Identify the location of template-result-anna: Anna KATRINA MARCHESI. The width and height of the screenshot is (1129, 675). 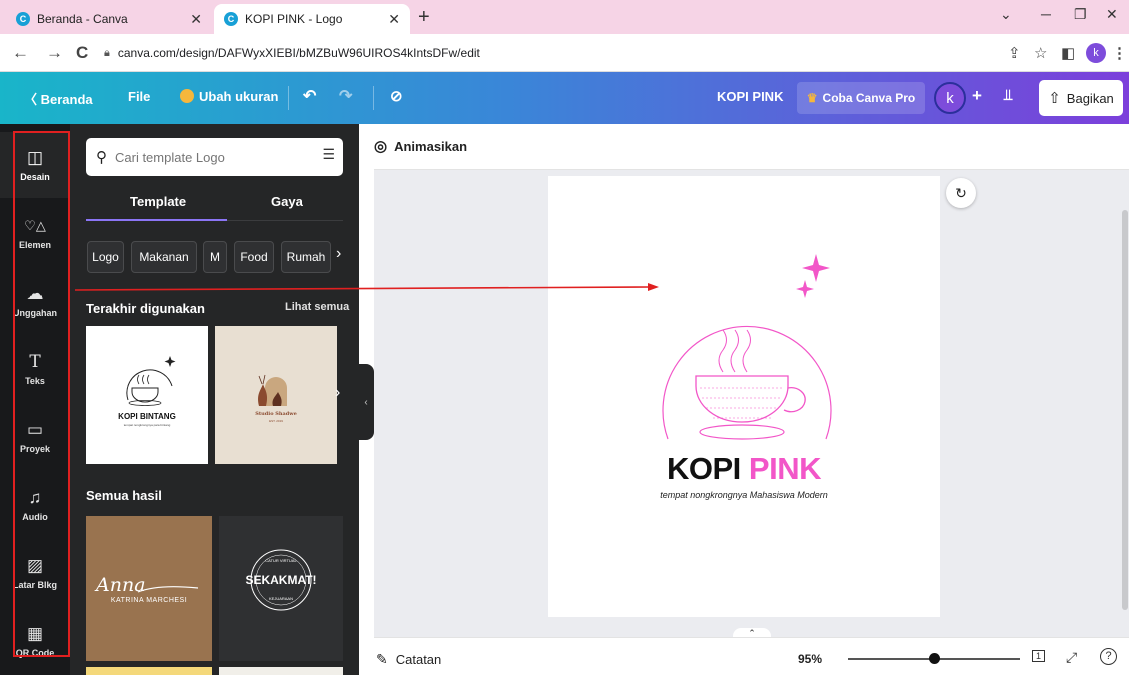
(149, 588).